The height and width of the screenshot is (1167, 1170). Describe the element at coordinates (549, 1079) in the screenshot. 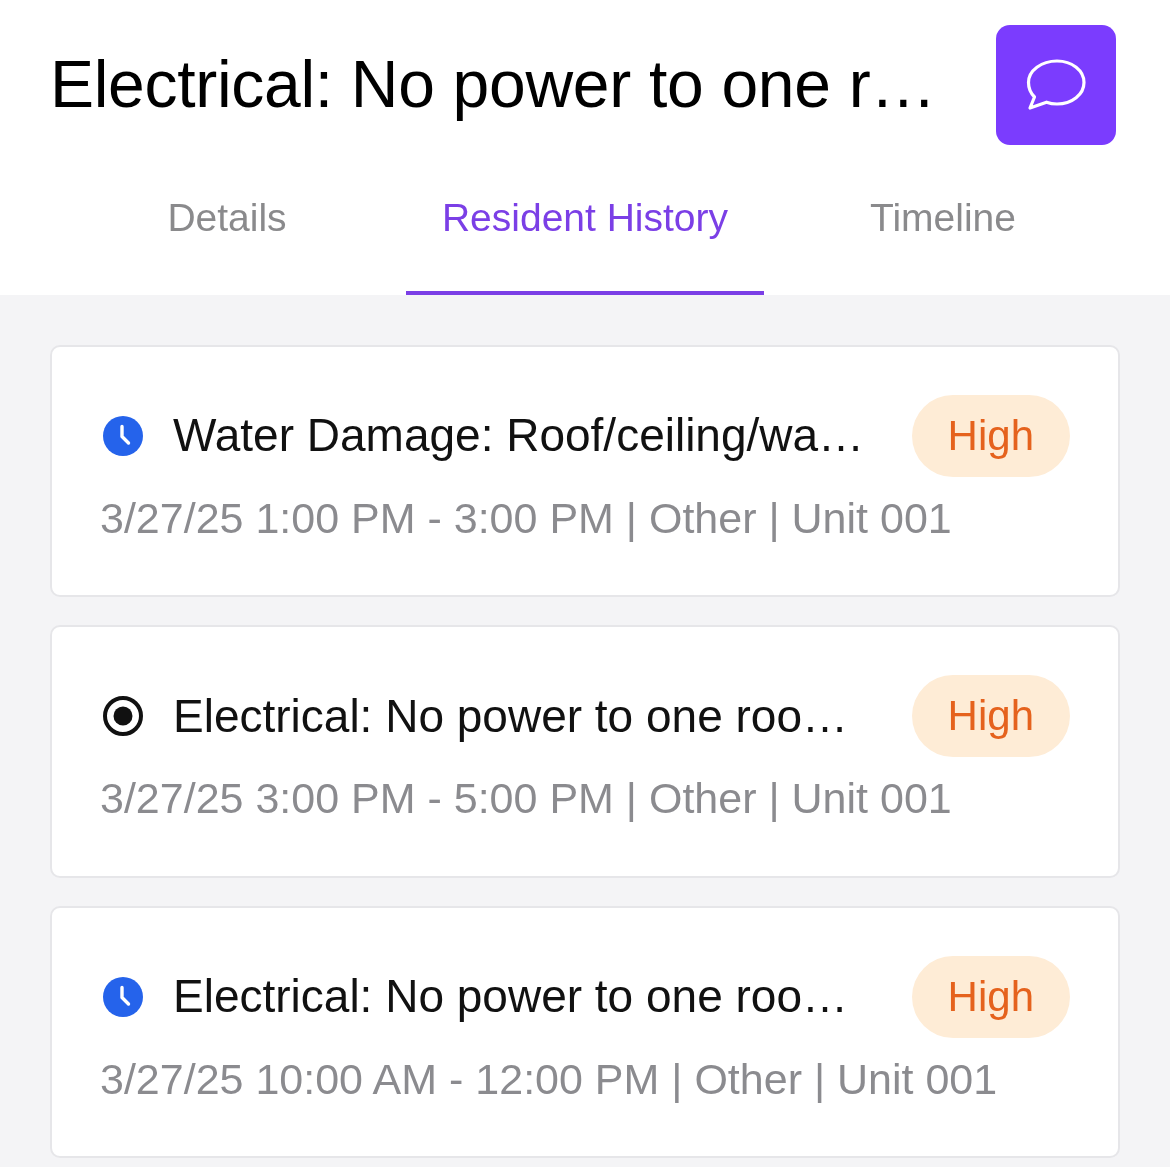

I see `ticket-details: 3/27/25 10:00 AM - 12:00 PM | Other | Unit 001` at that location.